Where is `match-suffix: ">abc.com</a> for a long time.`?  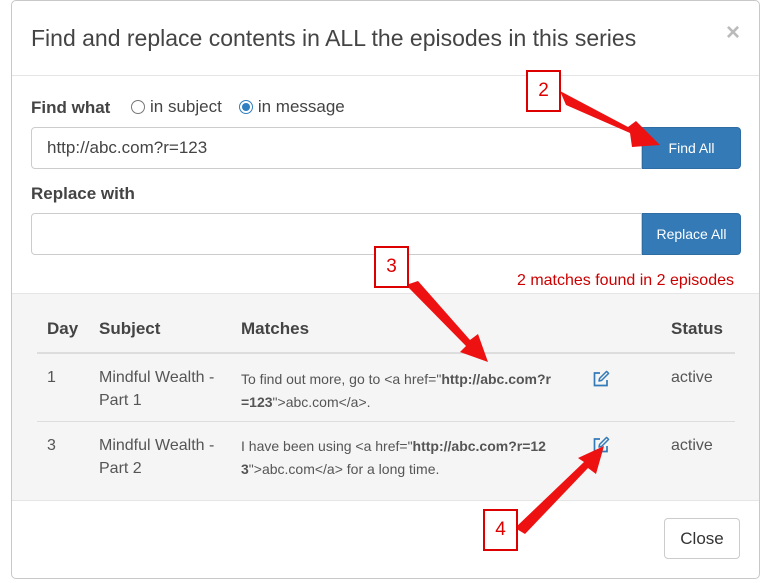 match-suffix: ">abc.com</a> for a long time. is located at coordinates (344, 469).